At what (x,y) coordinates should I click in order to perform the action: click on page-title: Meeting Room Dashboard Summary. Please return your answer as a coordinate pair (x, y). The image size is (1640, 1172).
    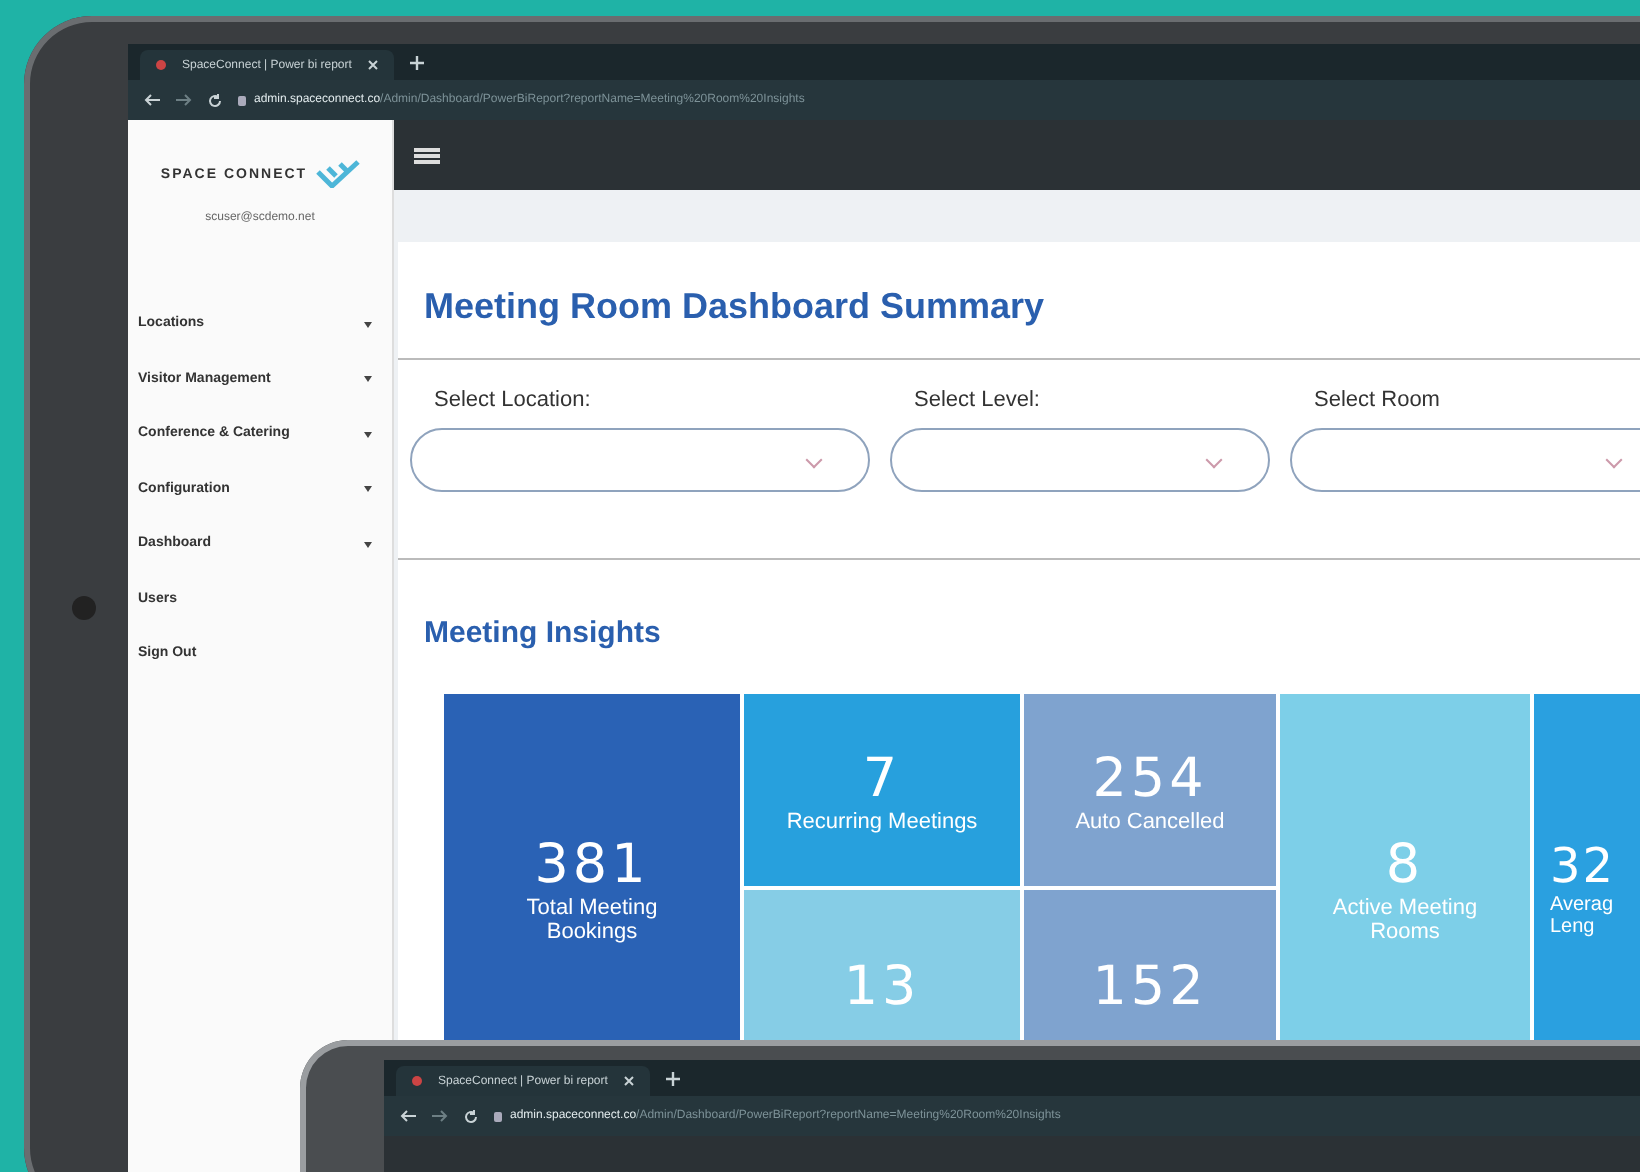
    Looking at the image, I should click on (735, 307).